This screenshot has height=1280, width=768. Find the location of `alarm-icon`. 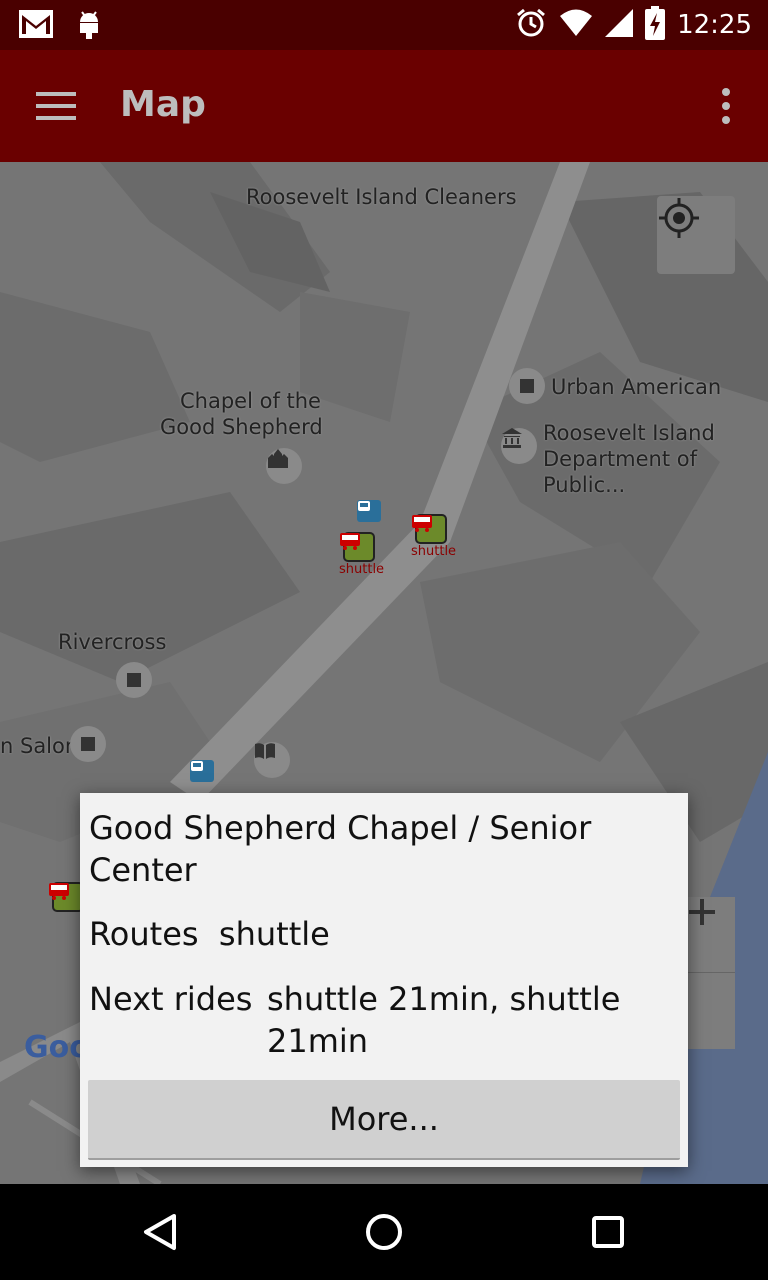

alarm-icon is located at coordinates (531, 25).